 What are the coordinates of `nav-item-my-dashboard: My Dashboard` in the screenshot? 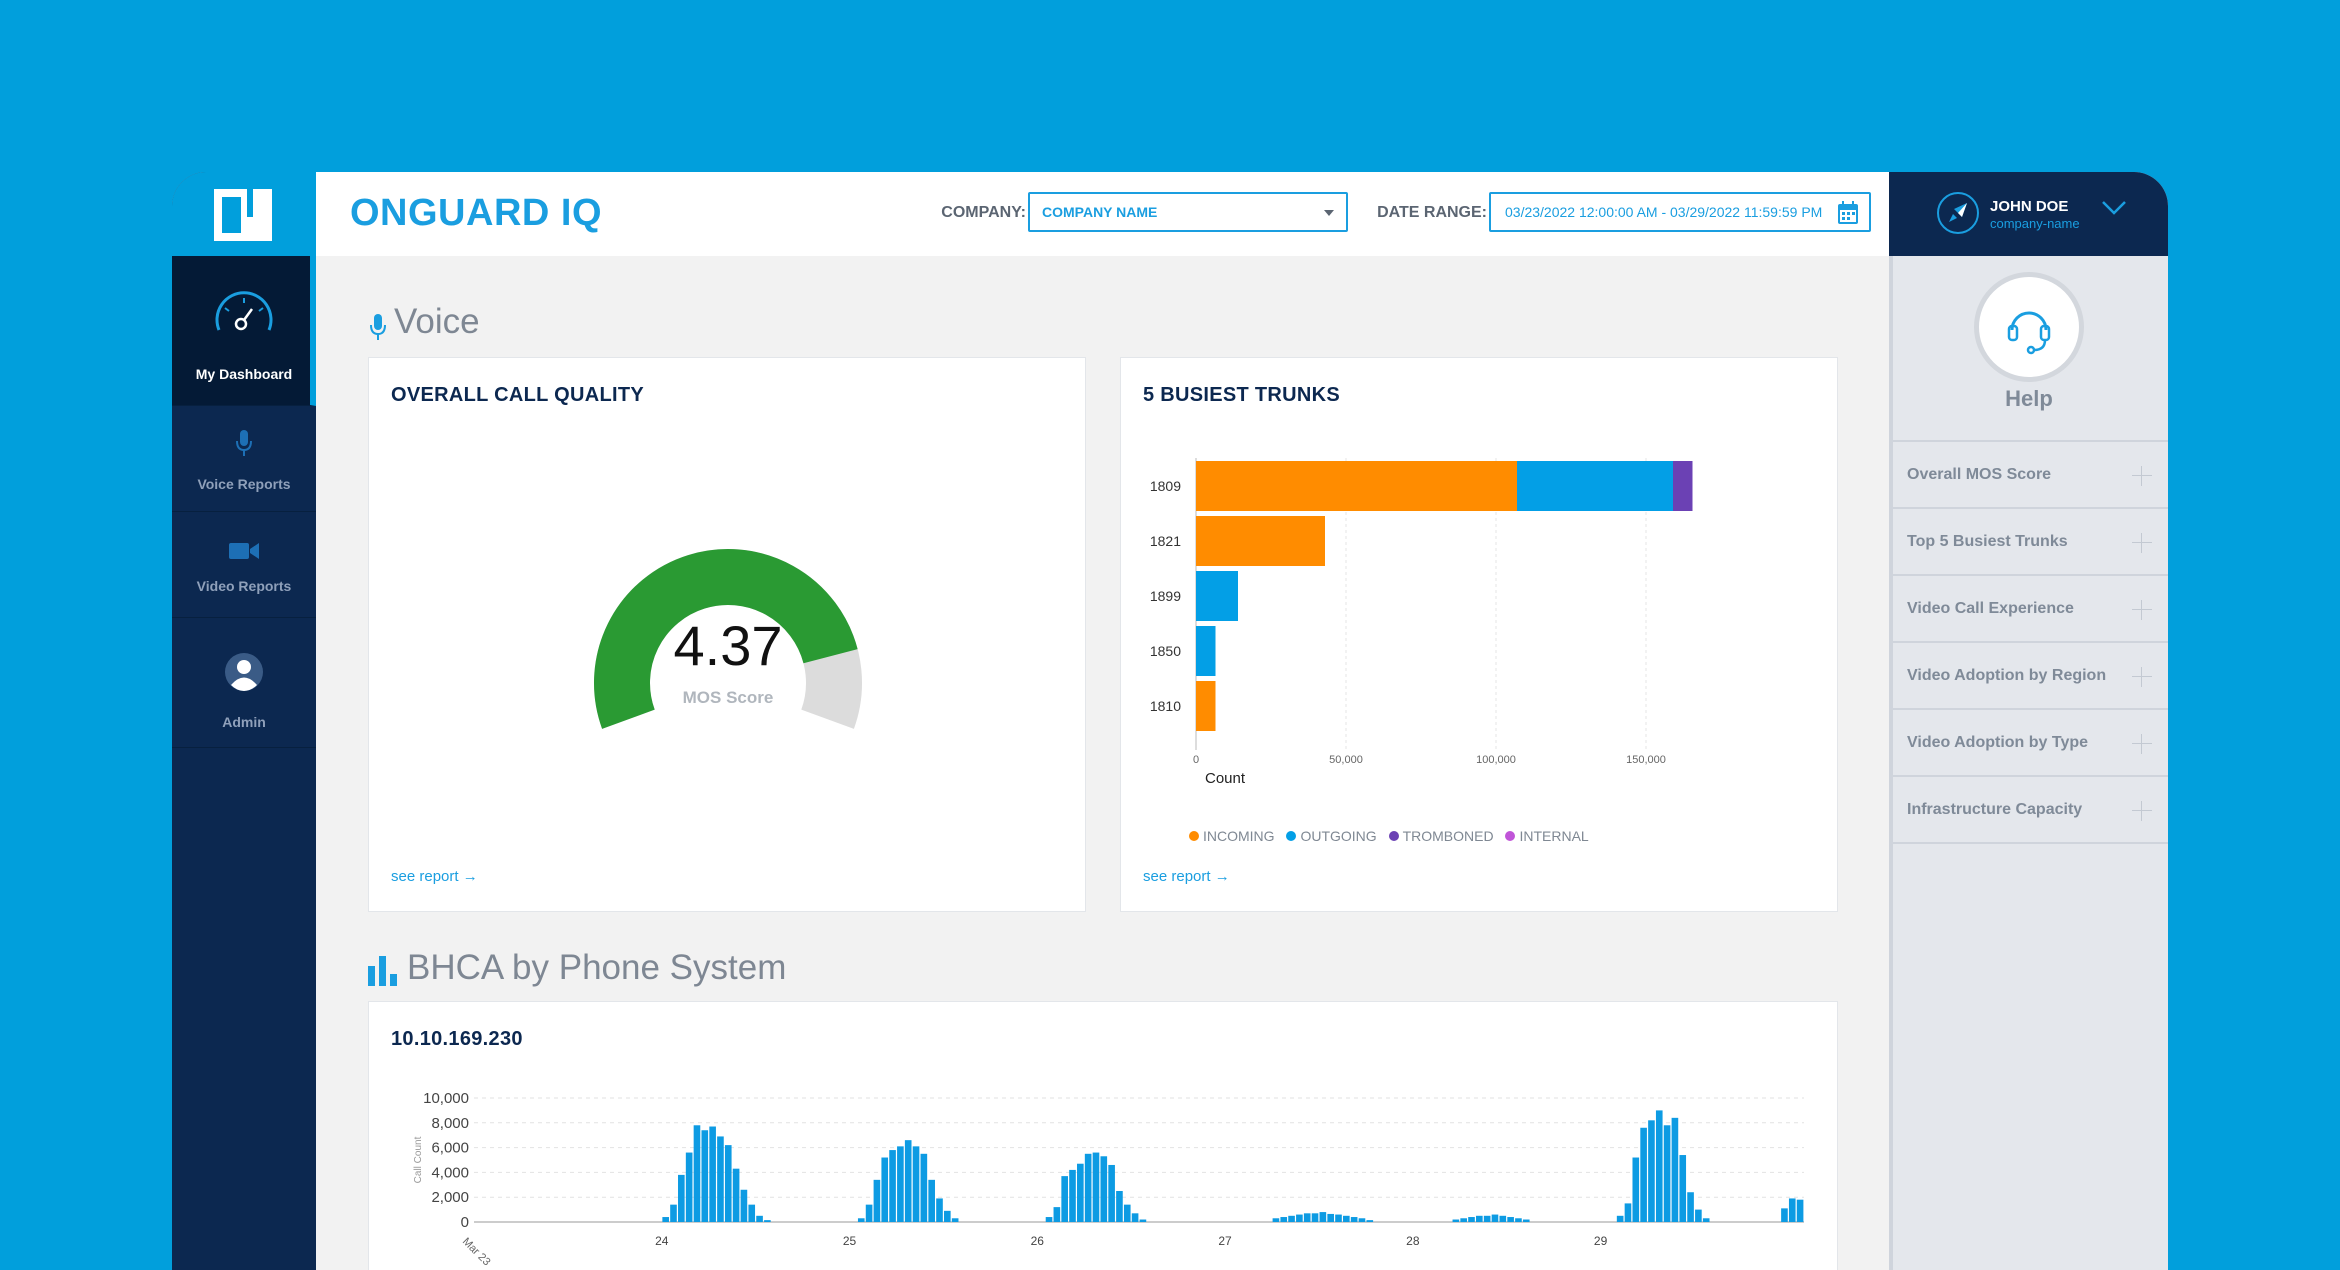 It's located at (244, 331).